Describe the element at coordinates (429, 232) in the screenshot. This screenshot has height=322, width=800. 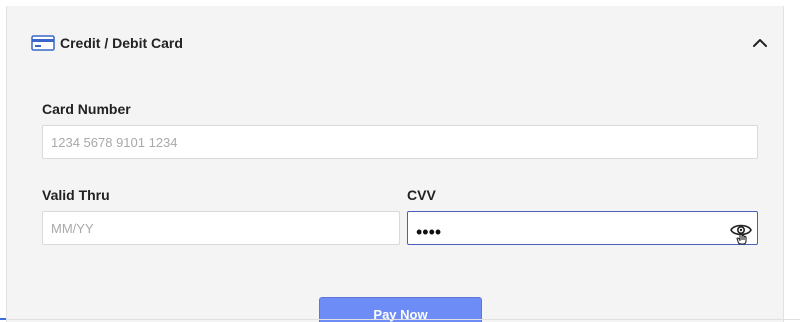
I see `cvv-masked-value: ••••` at that location.